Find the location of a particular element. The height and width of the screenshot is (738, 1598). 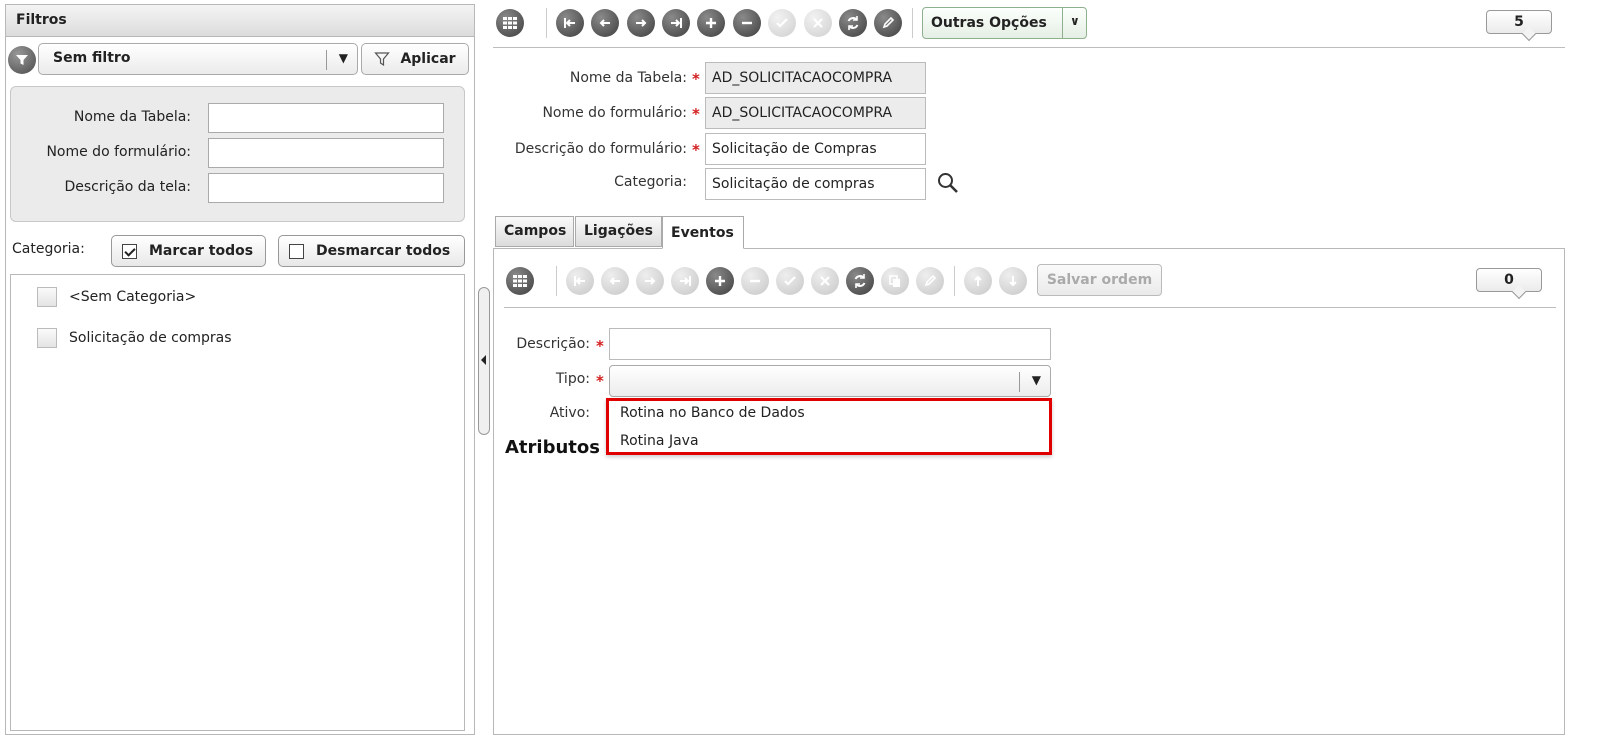

ativo-label: Ativo: is located at coordinates (569, 413).